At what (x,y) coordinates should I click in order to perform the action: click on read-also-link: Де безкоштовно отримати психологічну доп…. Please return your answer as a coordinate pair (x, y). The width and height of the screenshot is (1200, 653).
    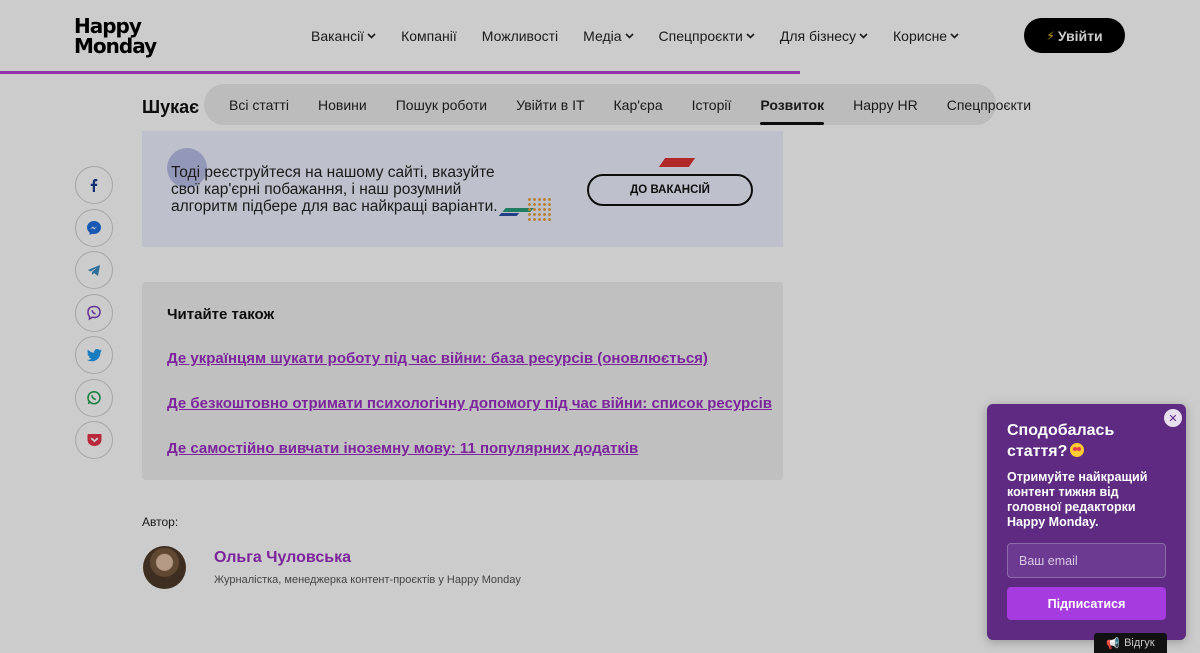
    Looking at the image, I should click on (469, 403).